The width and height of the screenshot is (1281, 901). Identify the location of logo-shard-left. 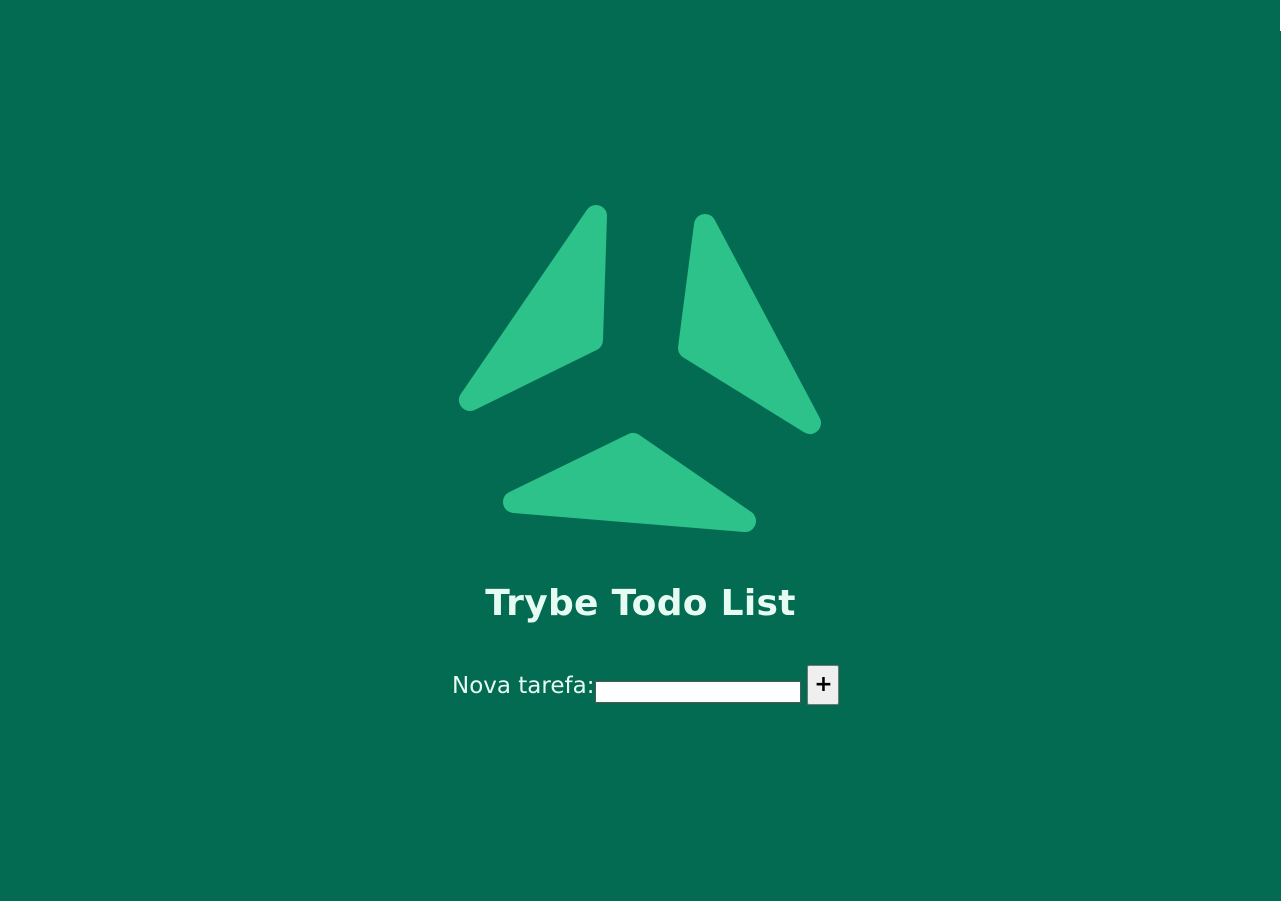
(533, 308).